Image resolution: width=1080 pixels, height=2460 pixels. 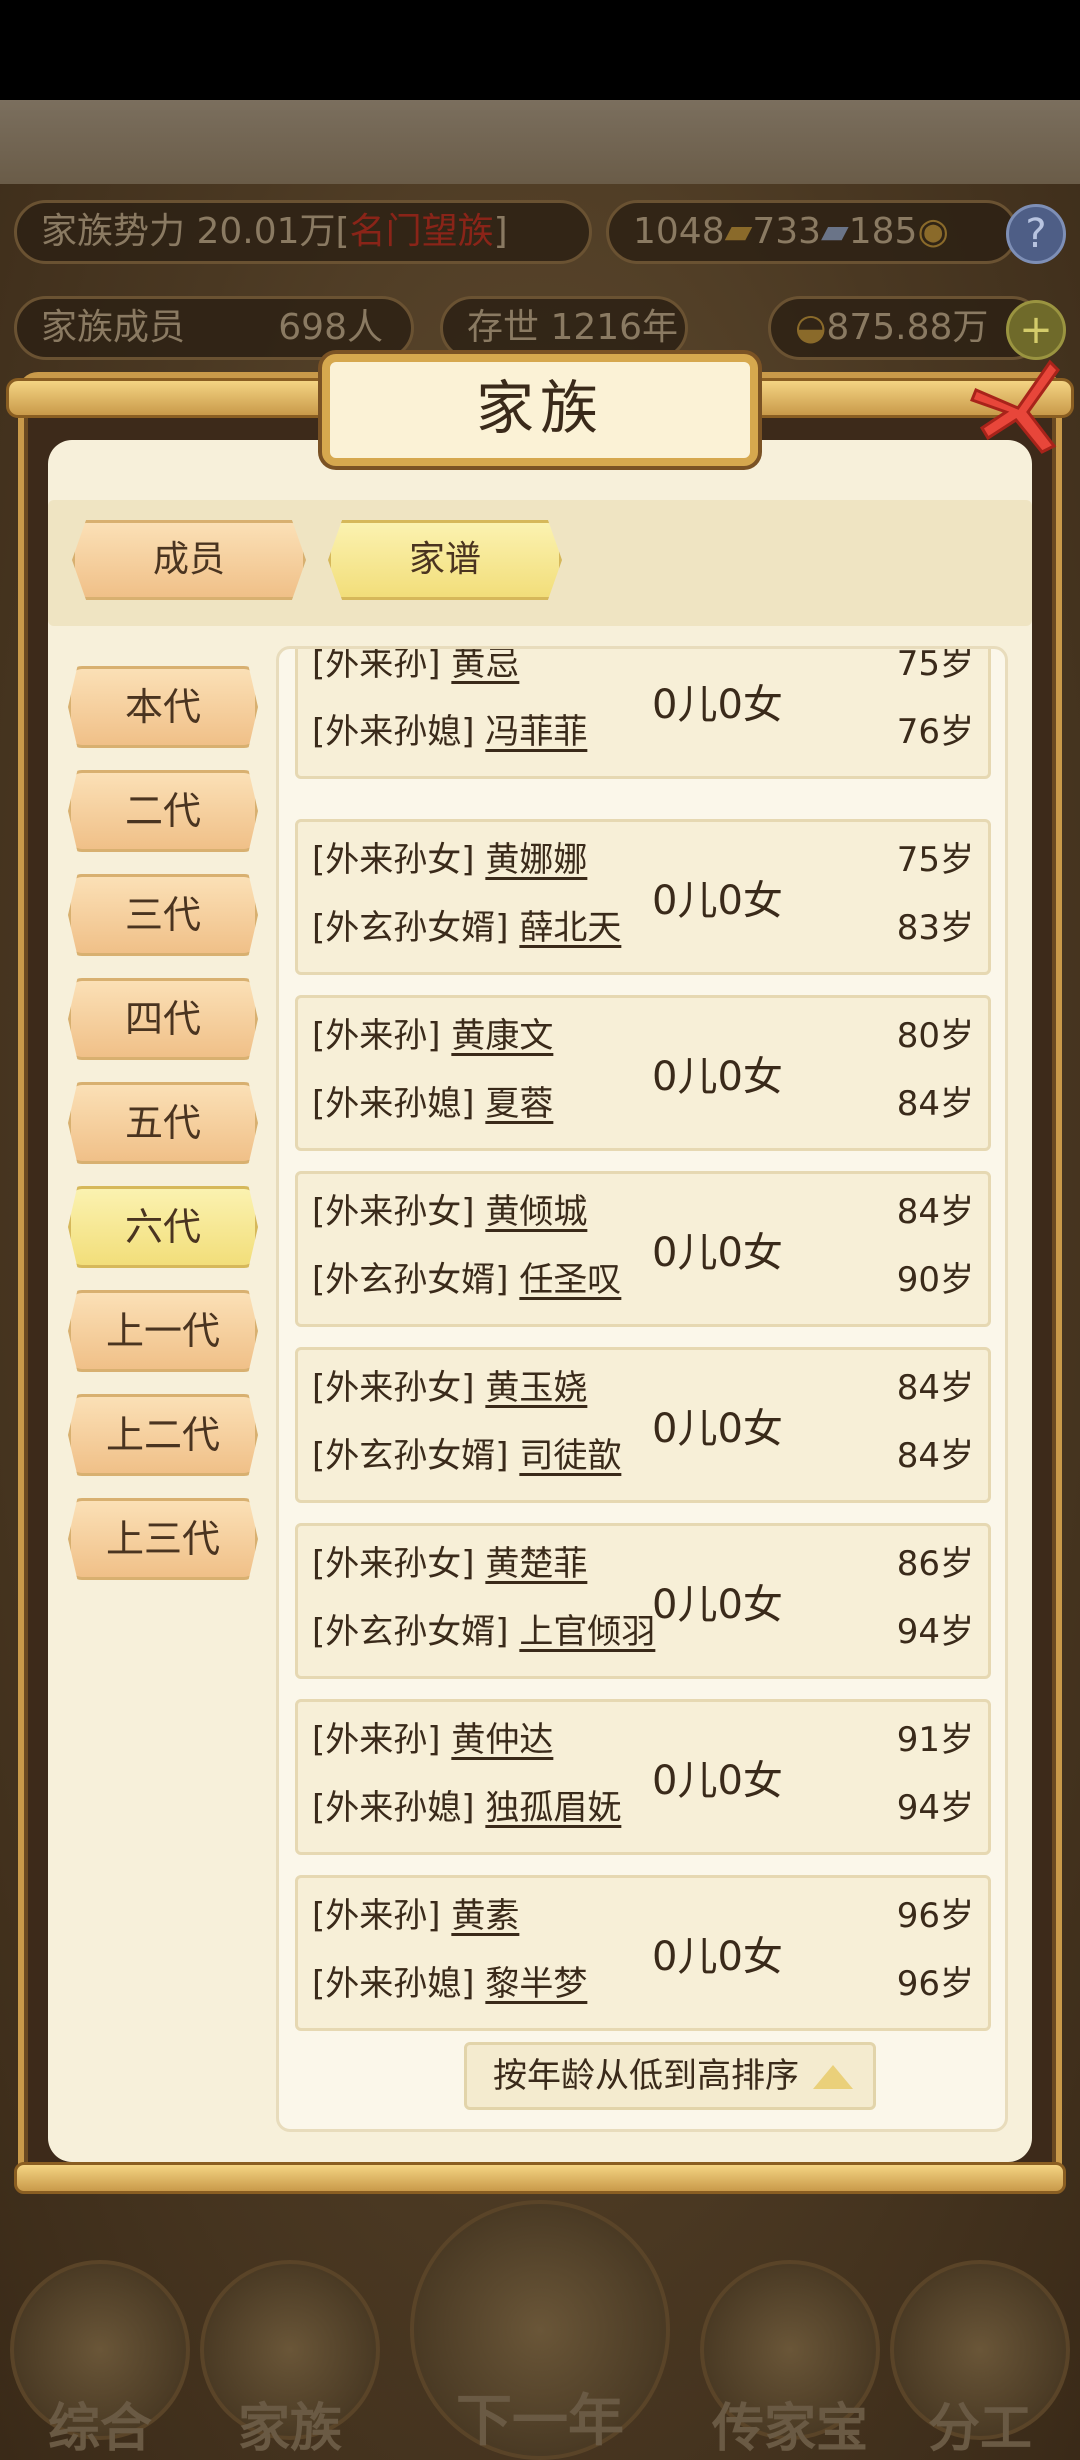 What do you see at coordinates (679, 231) in the screenshot?
I see `resource-1-value: 1048` at bounding box center [679, 231].